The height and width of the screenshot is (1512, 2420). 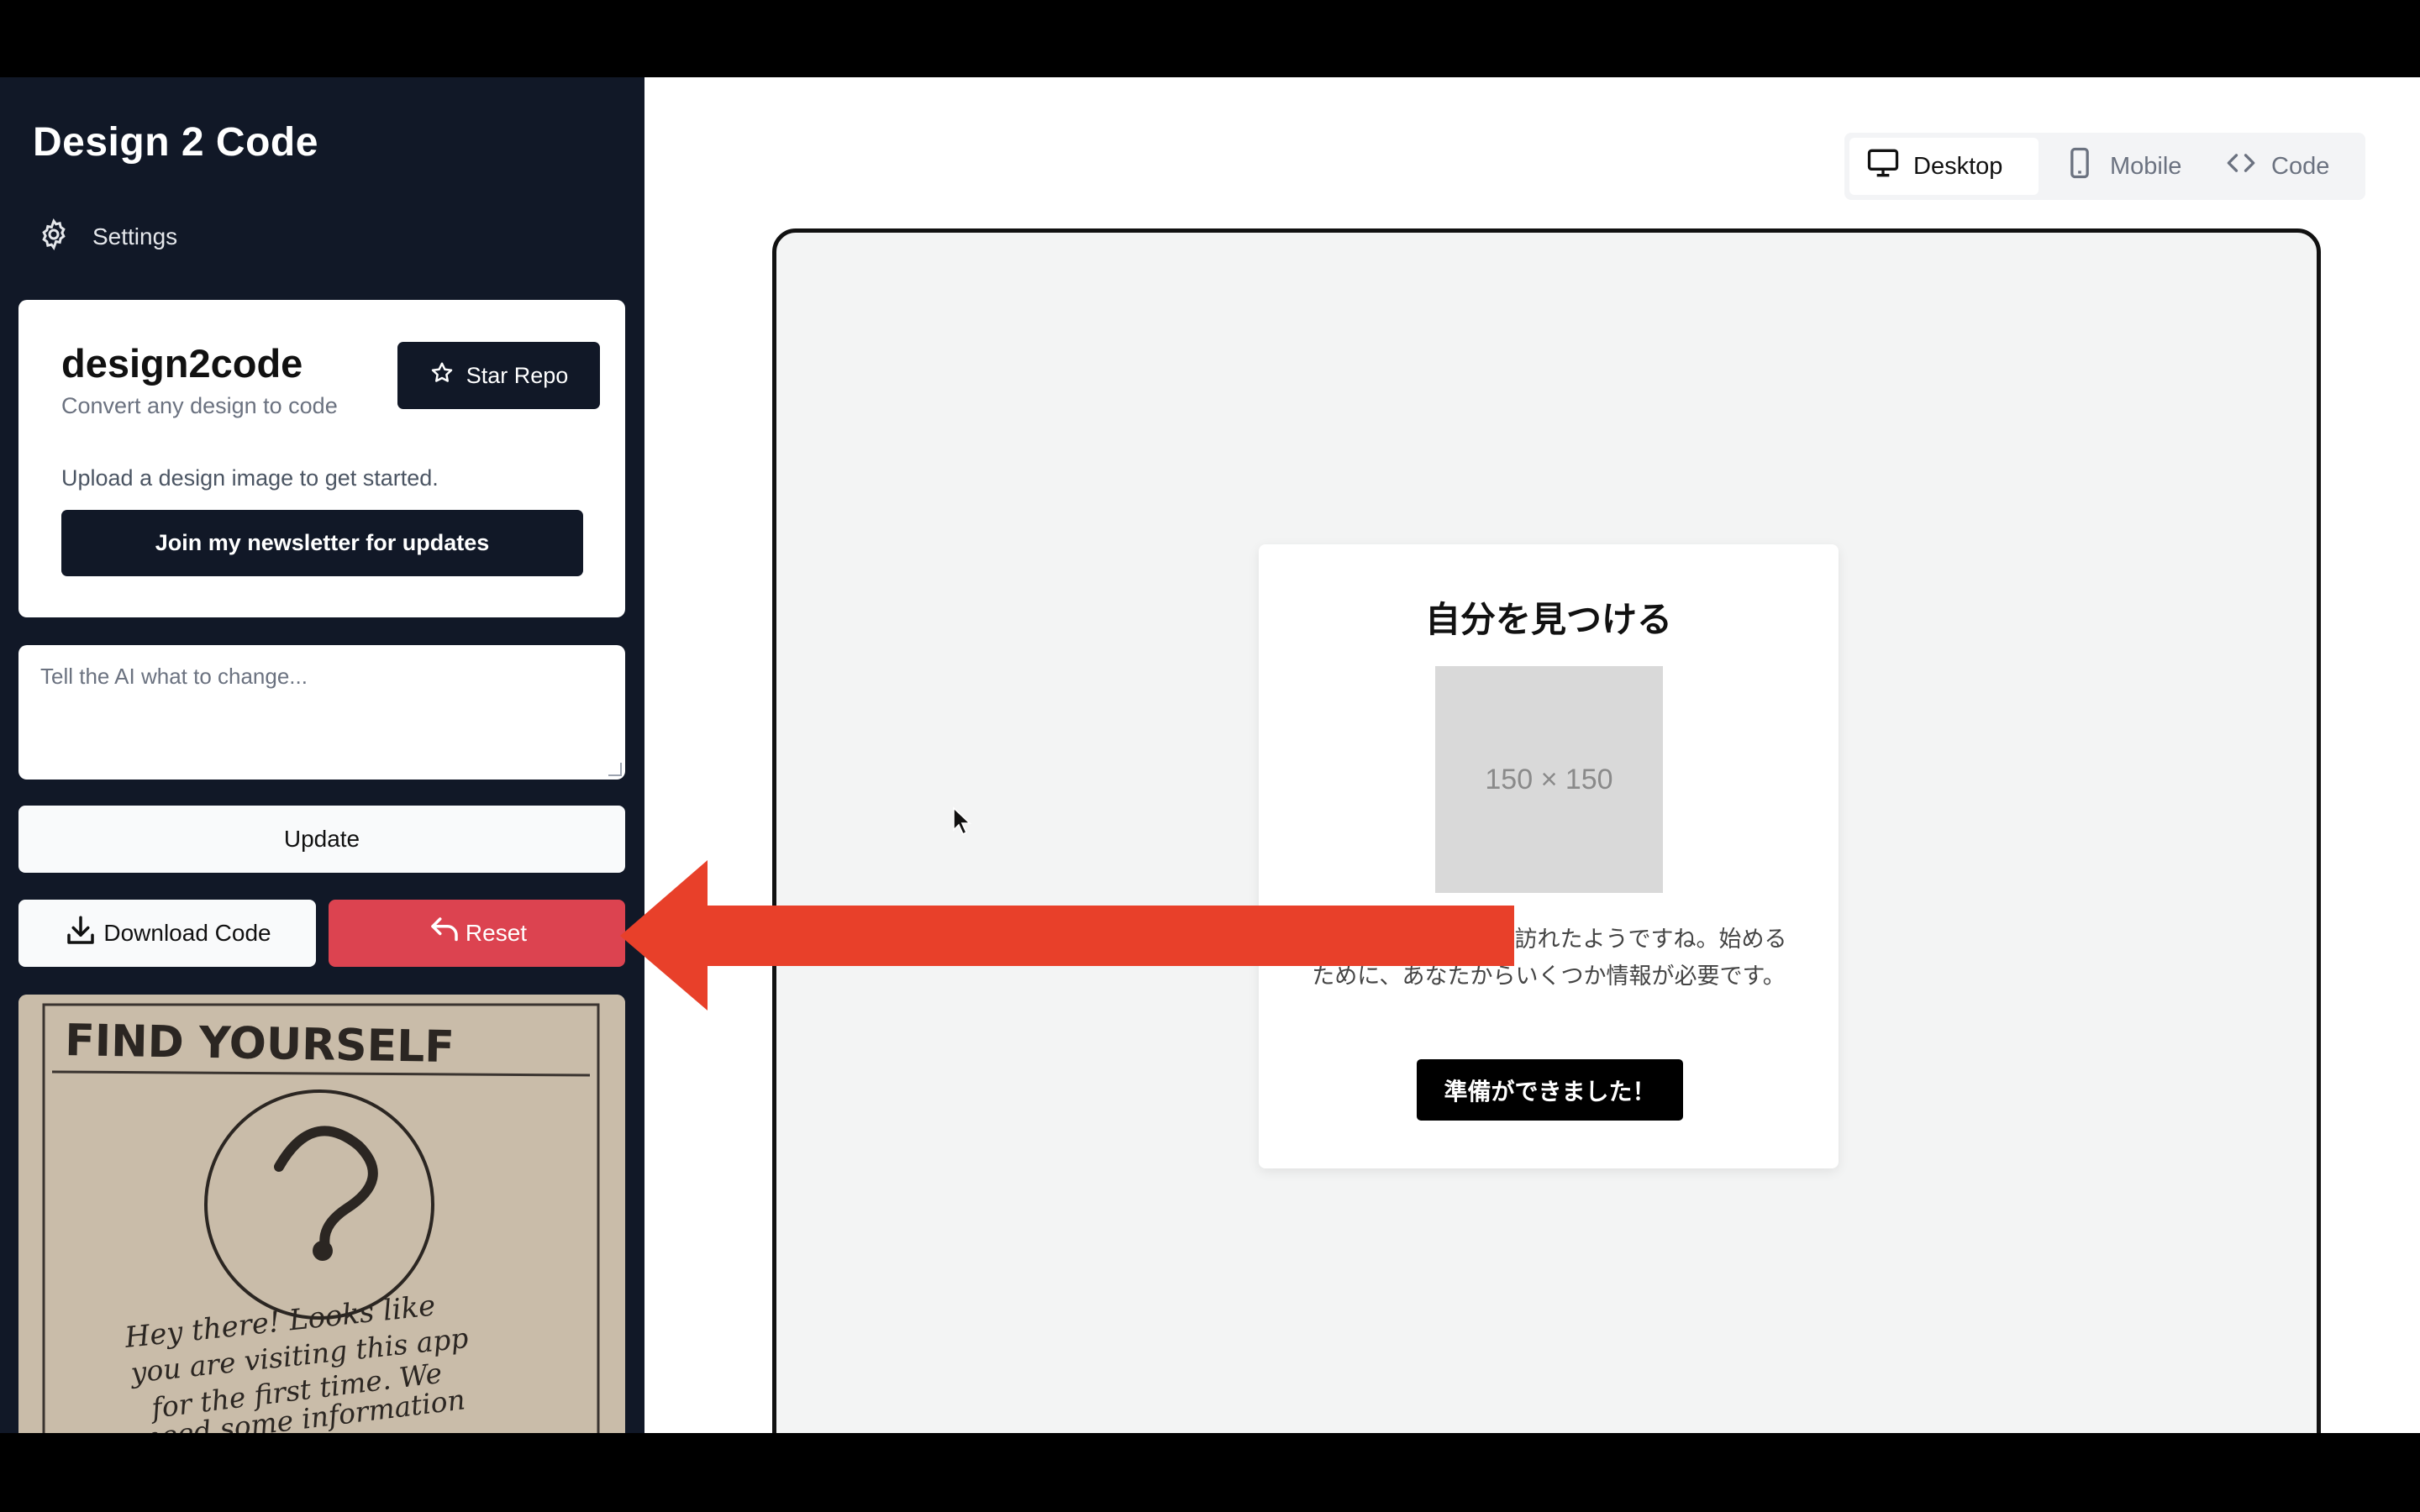 What do you see at coordinates (80, 933) in the screenshot?
I see `download-icon` at bounding box center [80, 933].